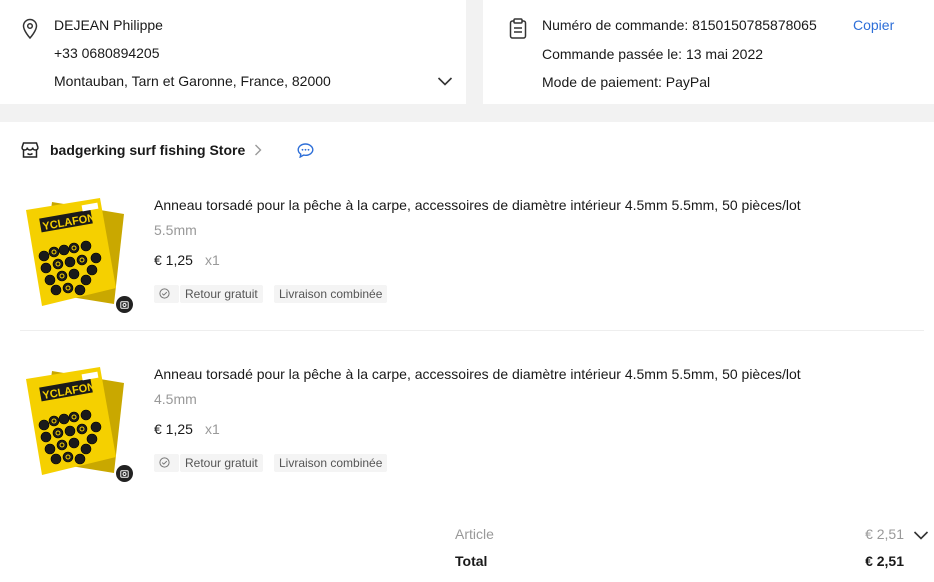 The image size is (934, 582). Describe the element at coordinates (472, 330) in the screenshot. I see `item-divider` at that location.